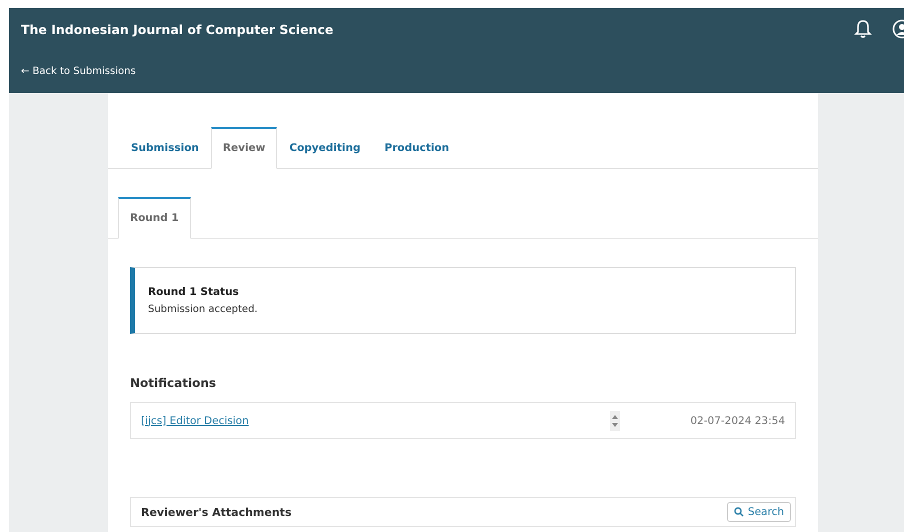 This screenshot has height=532, width=904. I want to click on bell-icon, so click(863, 29).